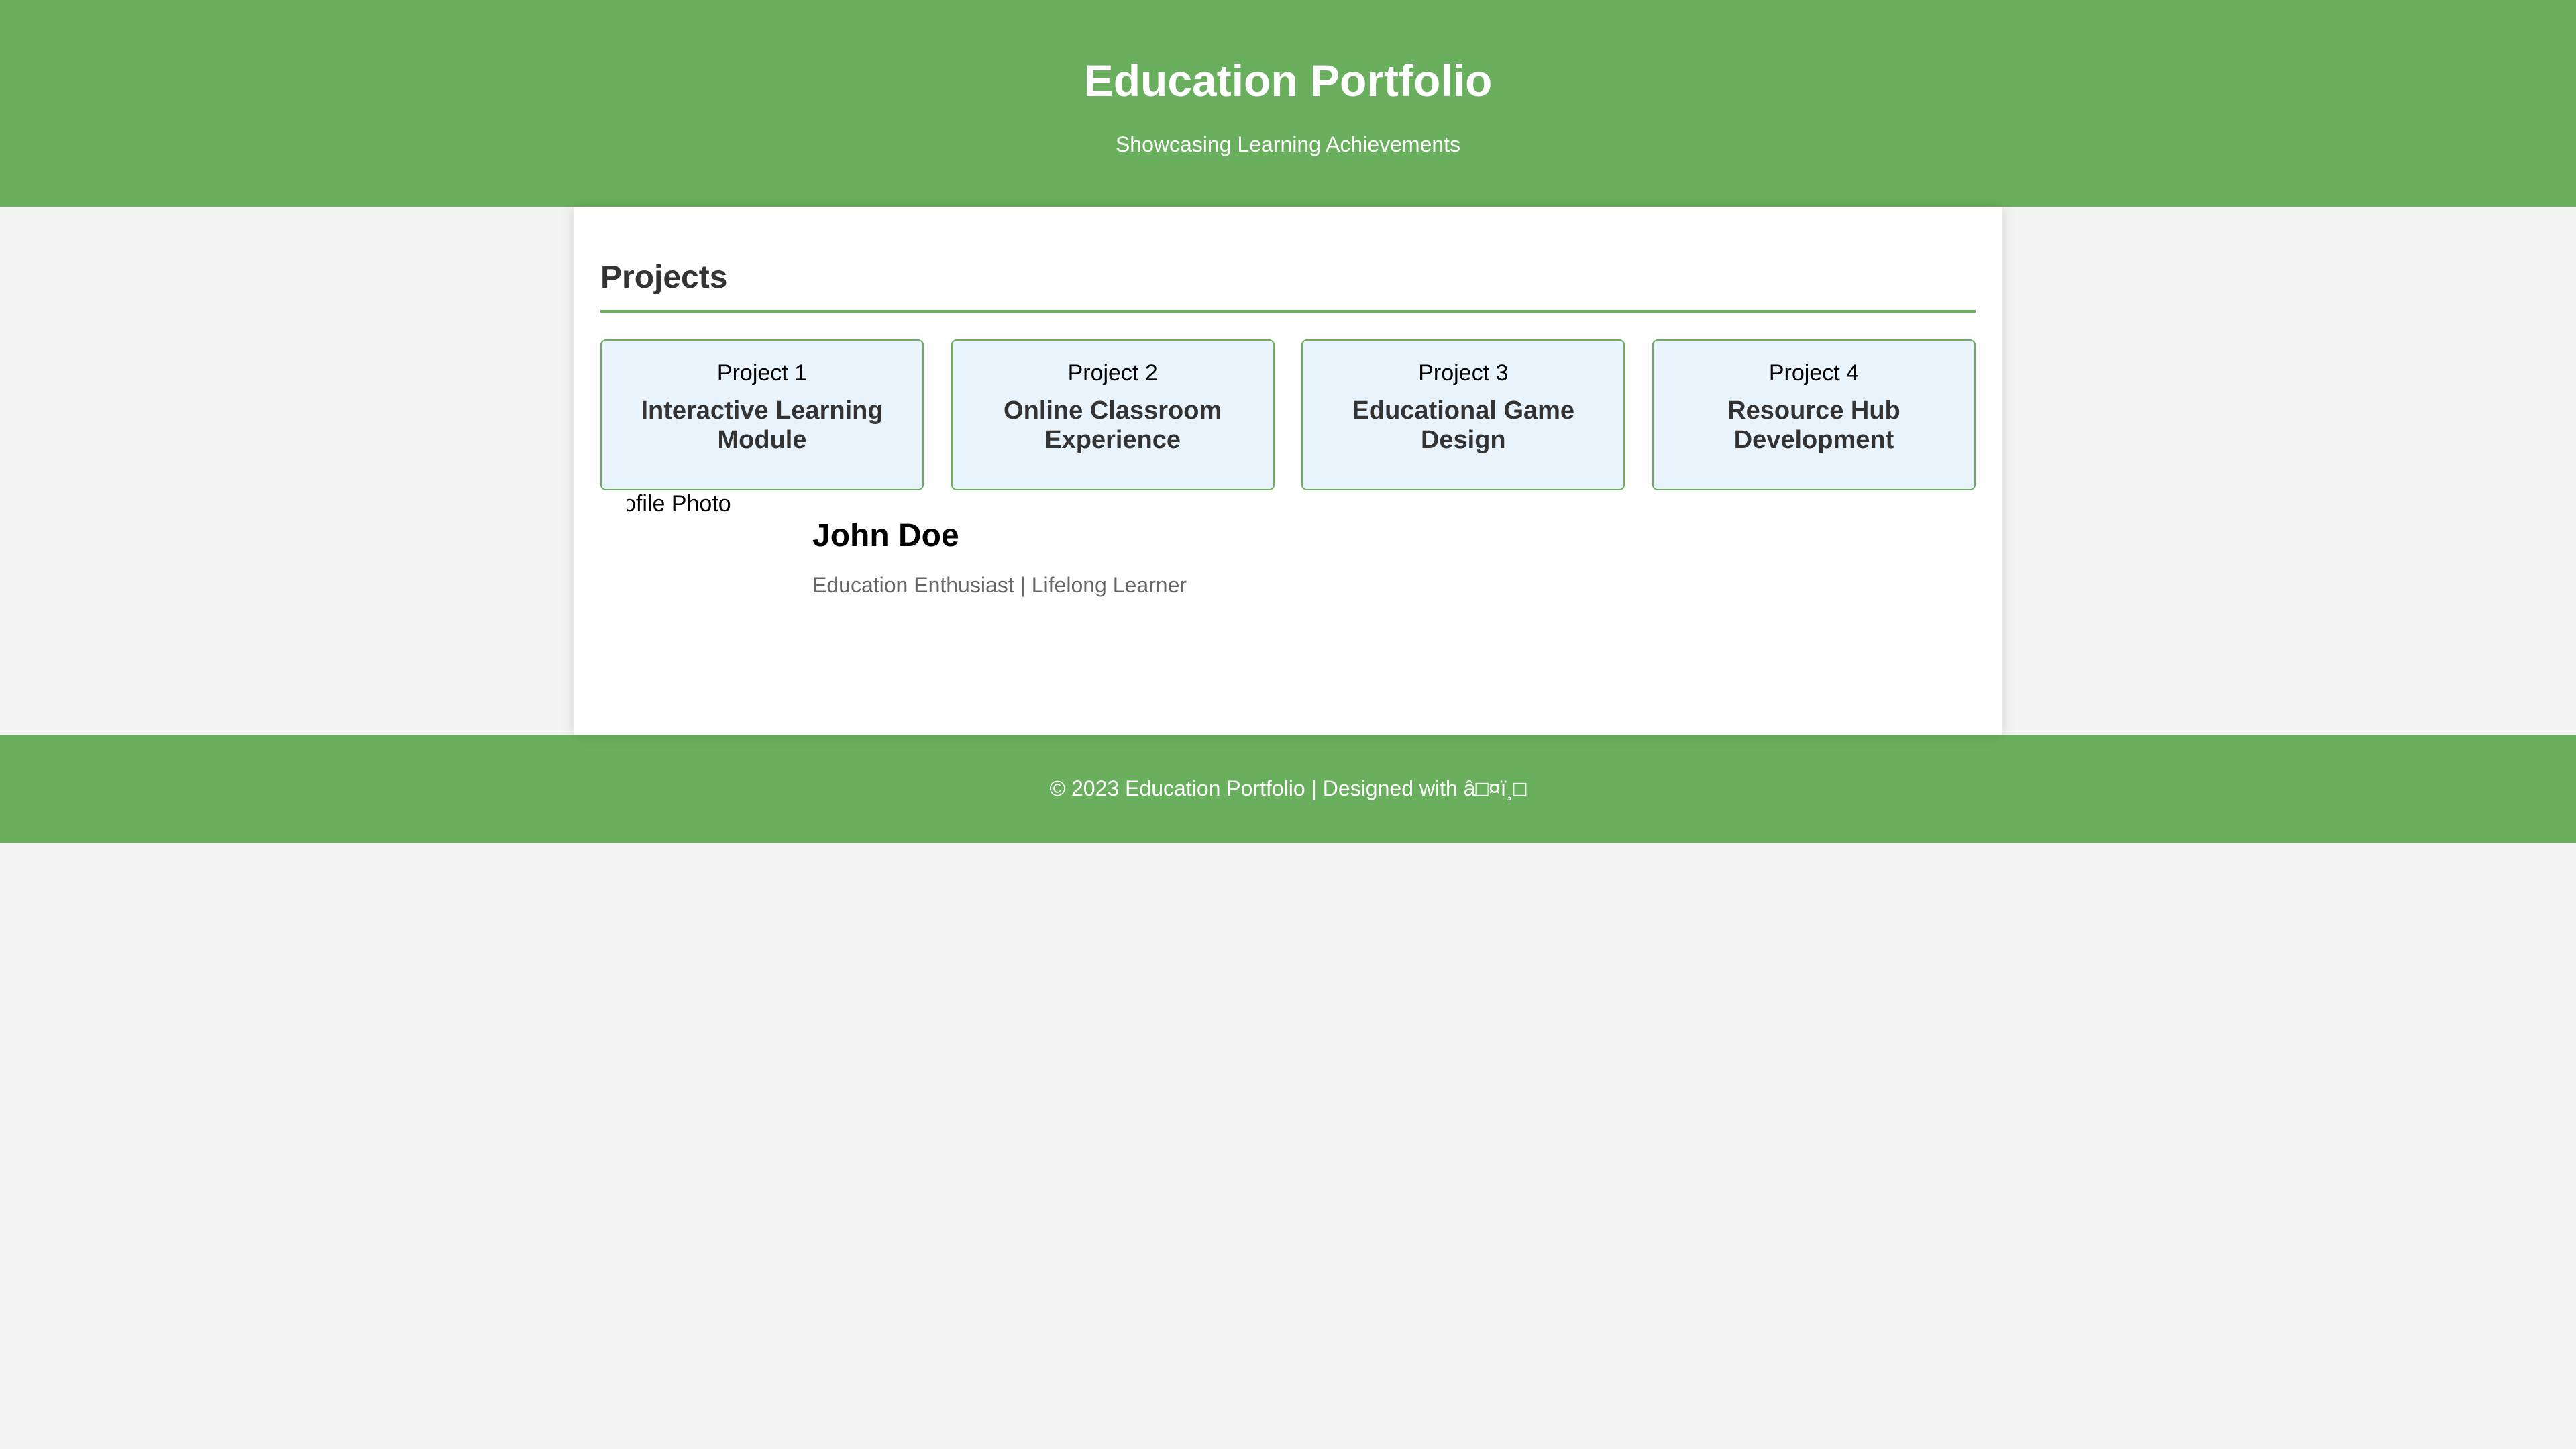 This screenshot has width=2576, height=1449. I want to click on project-image: Project 4, so click(1814, 373).